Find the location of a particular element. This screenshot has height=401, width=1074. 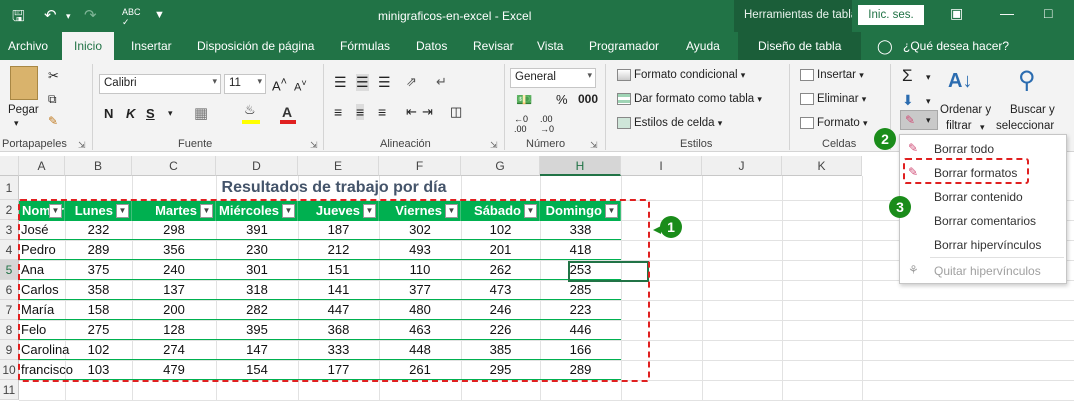

column-header: I is located at coordinates (661, 166).